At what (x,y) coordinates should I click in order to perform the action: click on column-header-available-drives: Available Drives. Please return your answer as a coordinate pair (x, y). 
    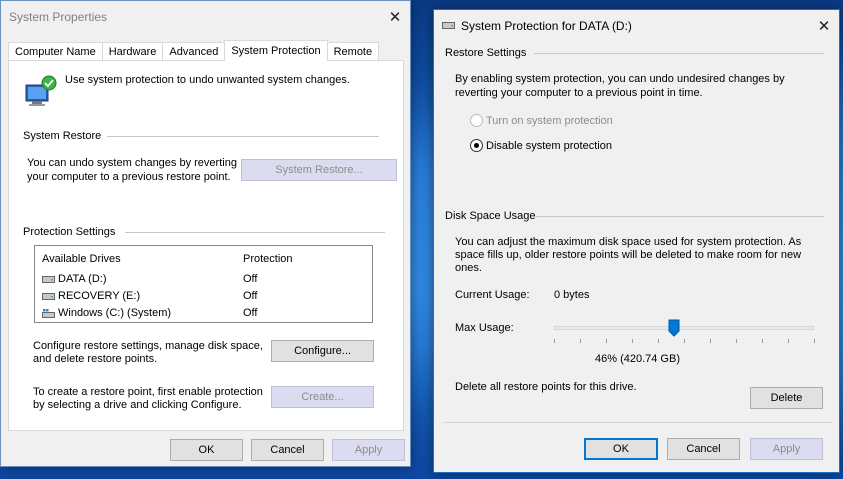
    Looking at the image, I should click on (81, 259).